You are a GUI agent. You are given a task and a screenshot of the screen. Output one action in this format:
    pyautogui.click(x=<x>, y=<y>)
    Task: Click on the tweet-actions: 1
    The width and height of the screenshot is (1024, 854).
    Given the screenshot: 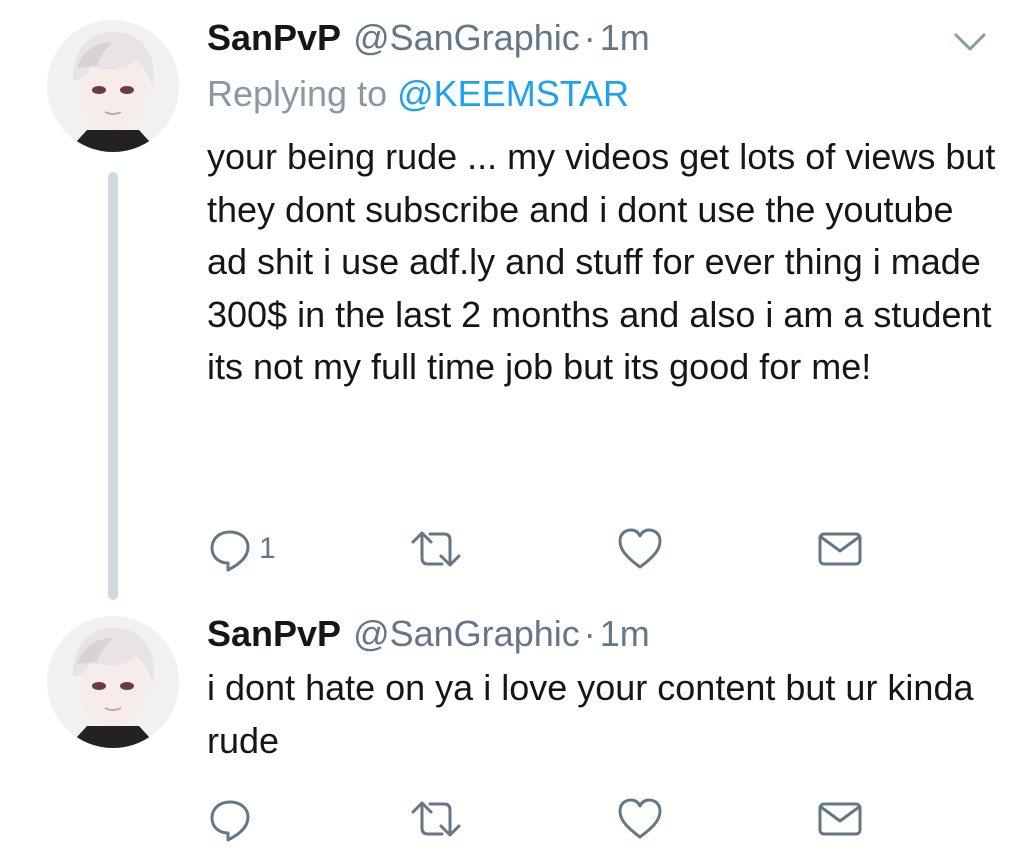 What is the action you would take?
    pyautogui.click(x=550, y=549)
    